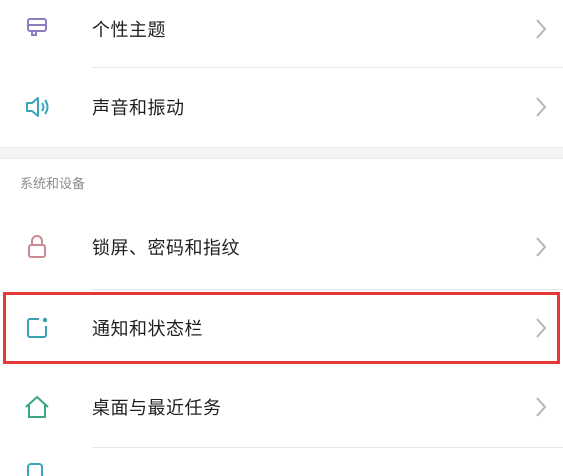  What do you see at coordinates (53, 184) in the screenshot?
I see `section-title: 系统和设备` at bounding box center [53, 184].